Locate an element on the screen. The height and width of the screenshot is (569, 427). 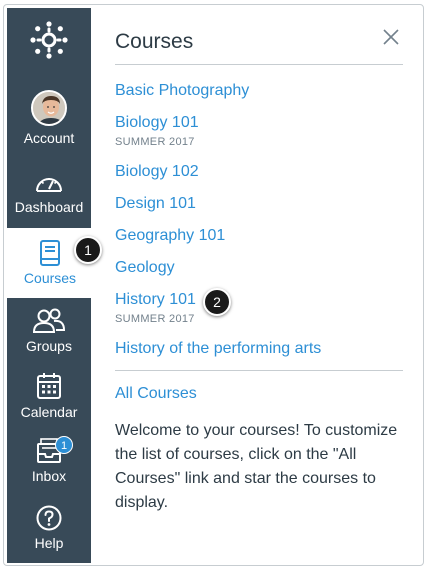
all-courses-link: All Courses is located at coordinates (156, 394).